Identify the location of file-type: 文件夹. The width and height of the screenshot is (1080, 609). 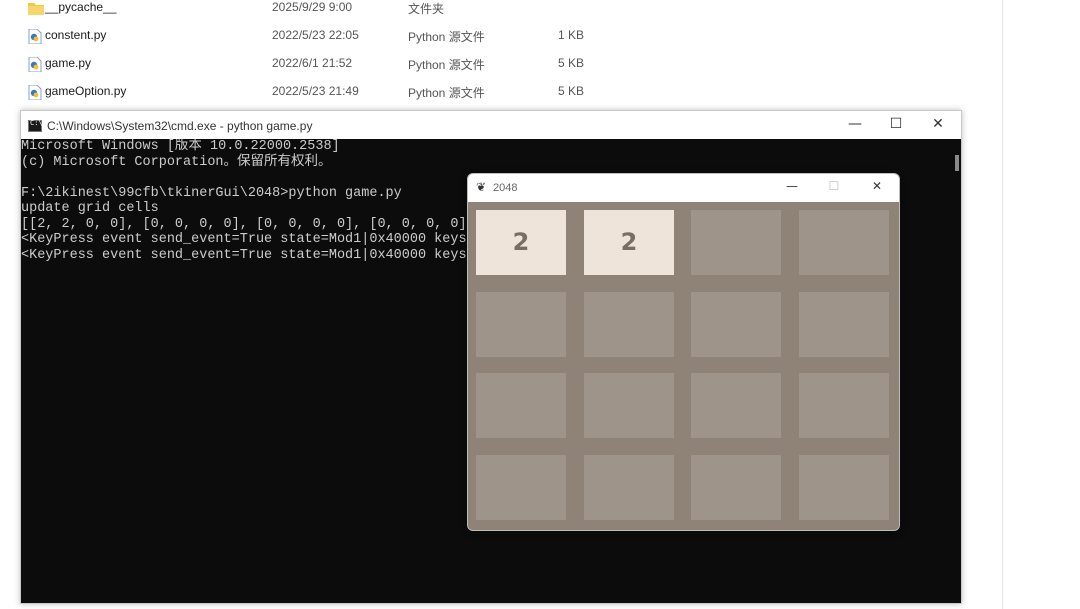
(426, 9).